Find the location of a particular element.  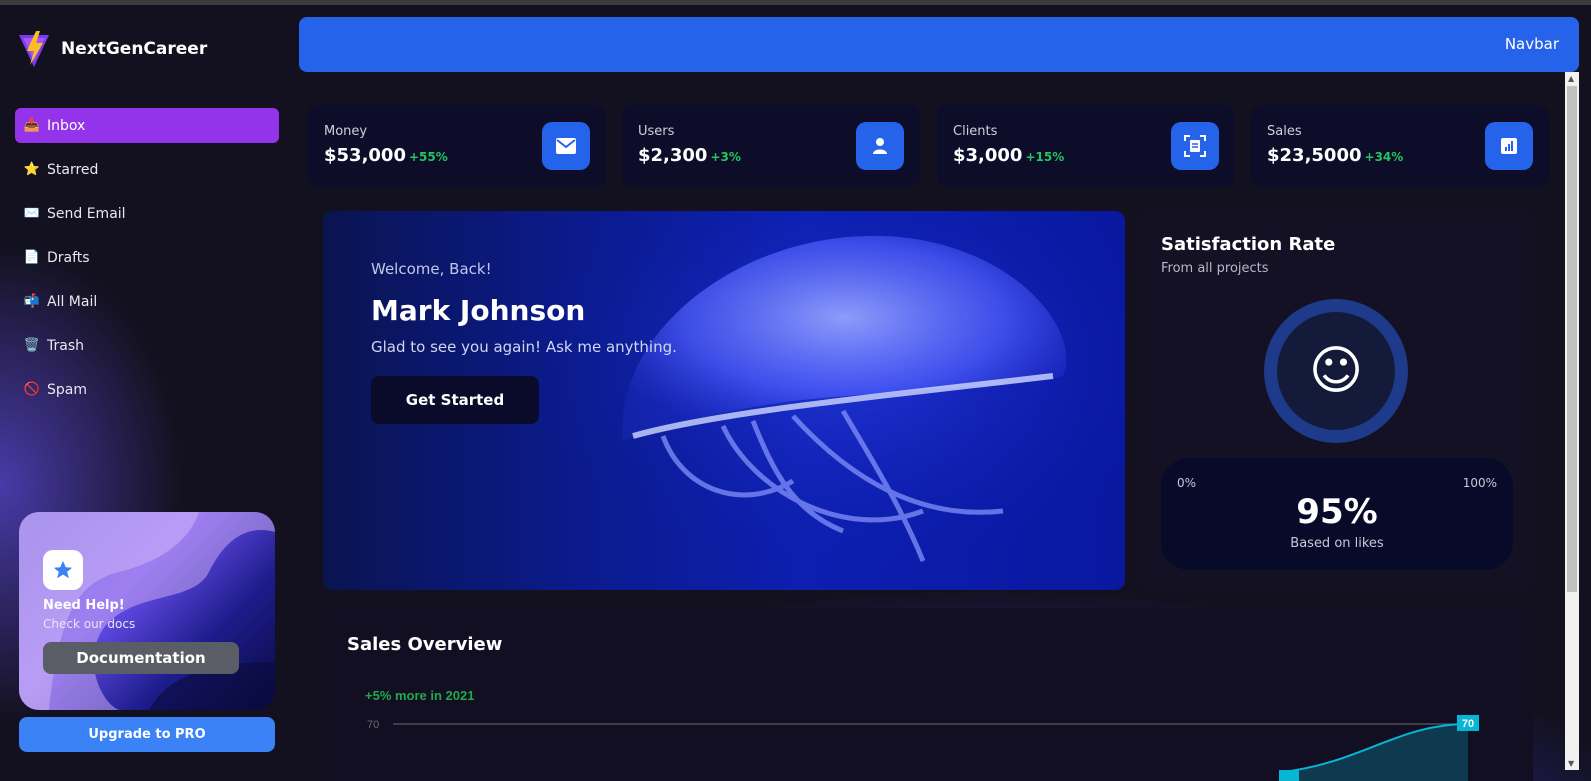

stat-change: +3% is located at coordinates (725, 157).